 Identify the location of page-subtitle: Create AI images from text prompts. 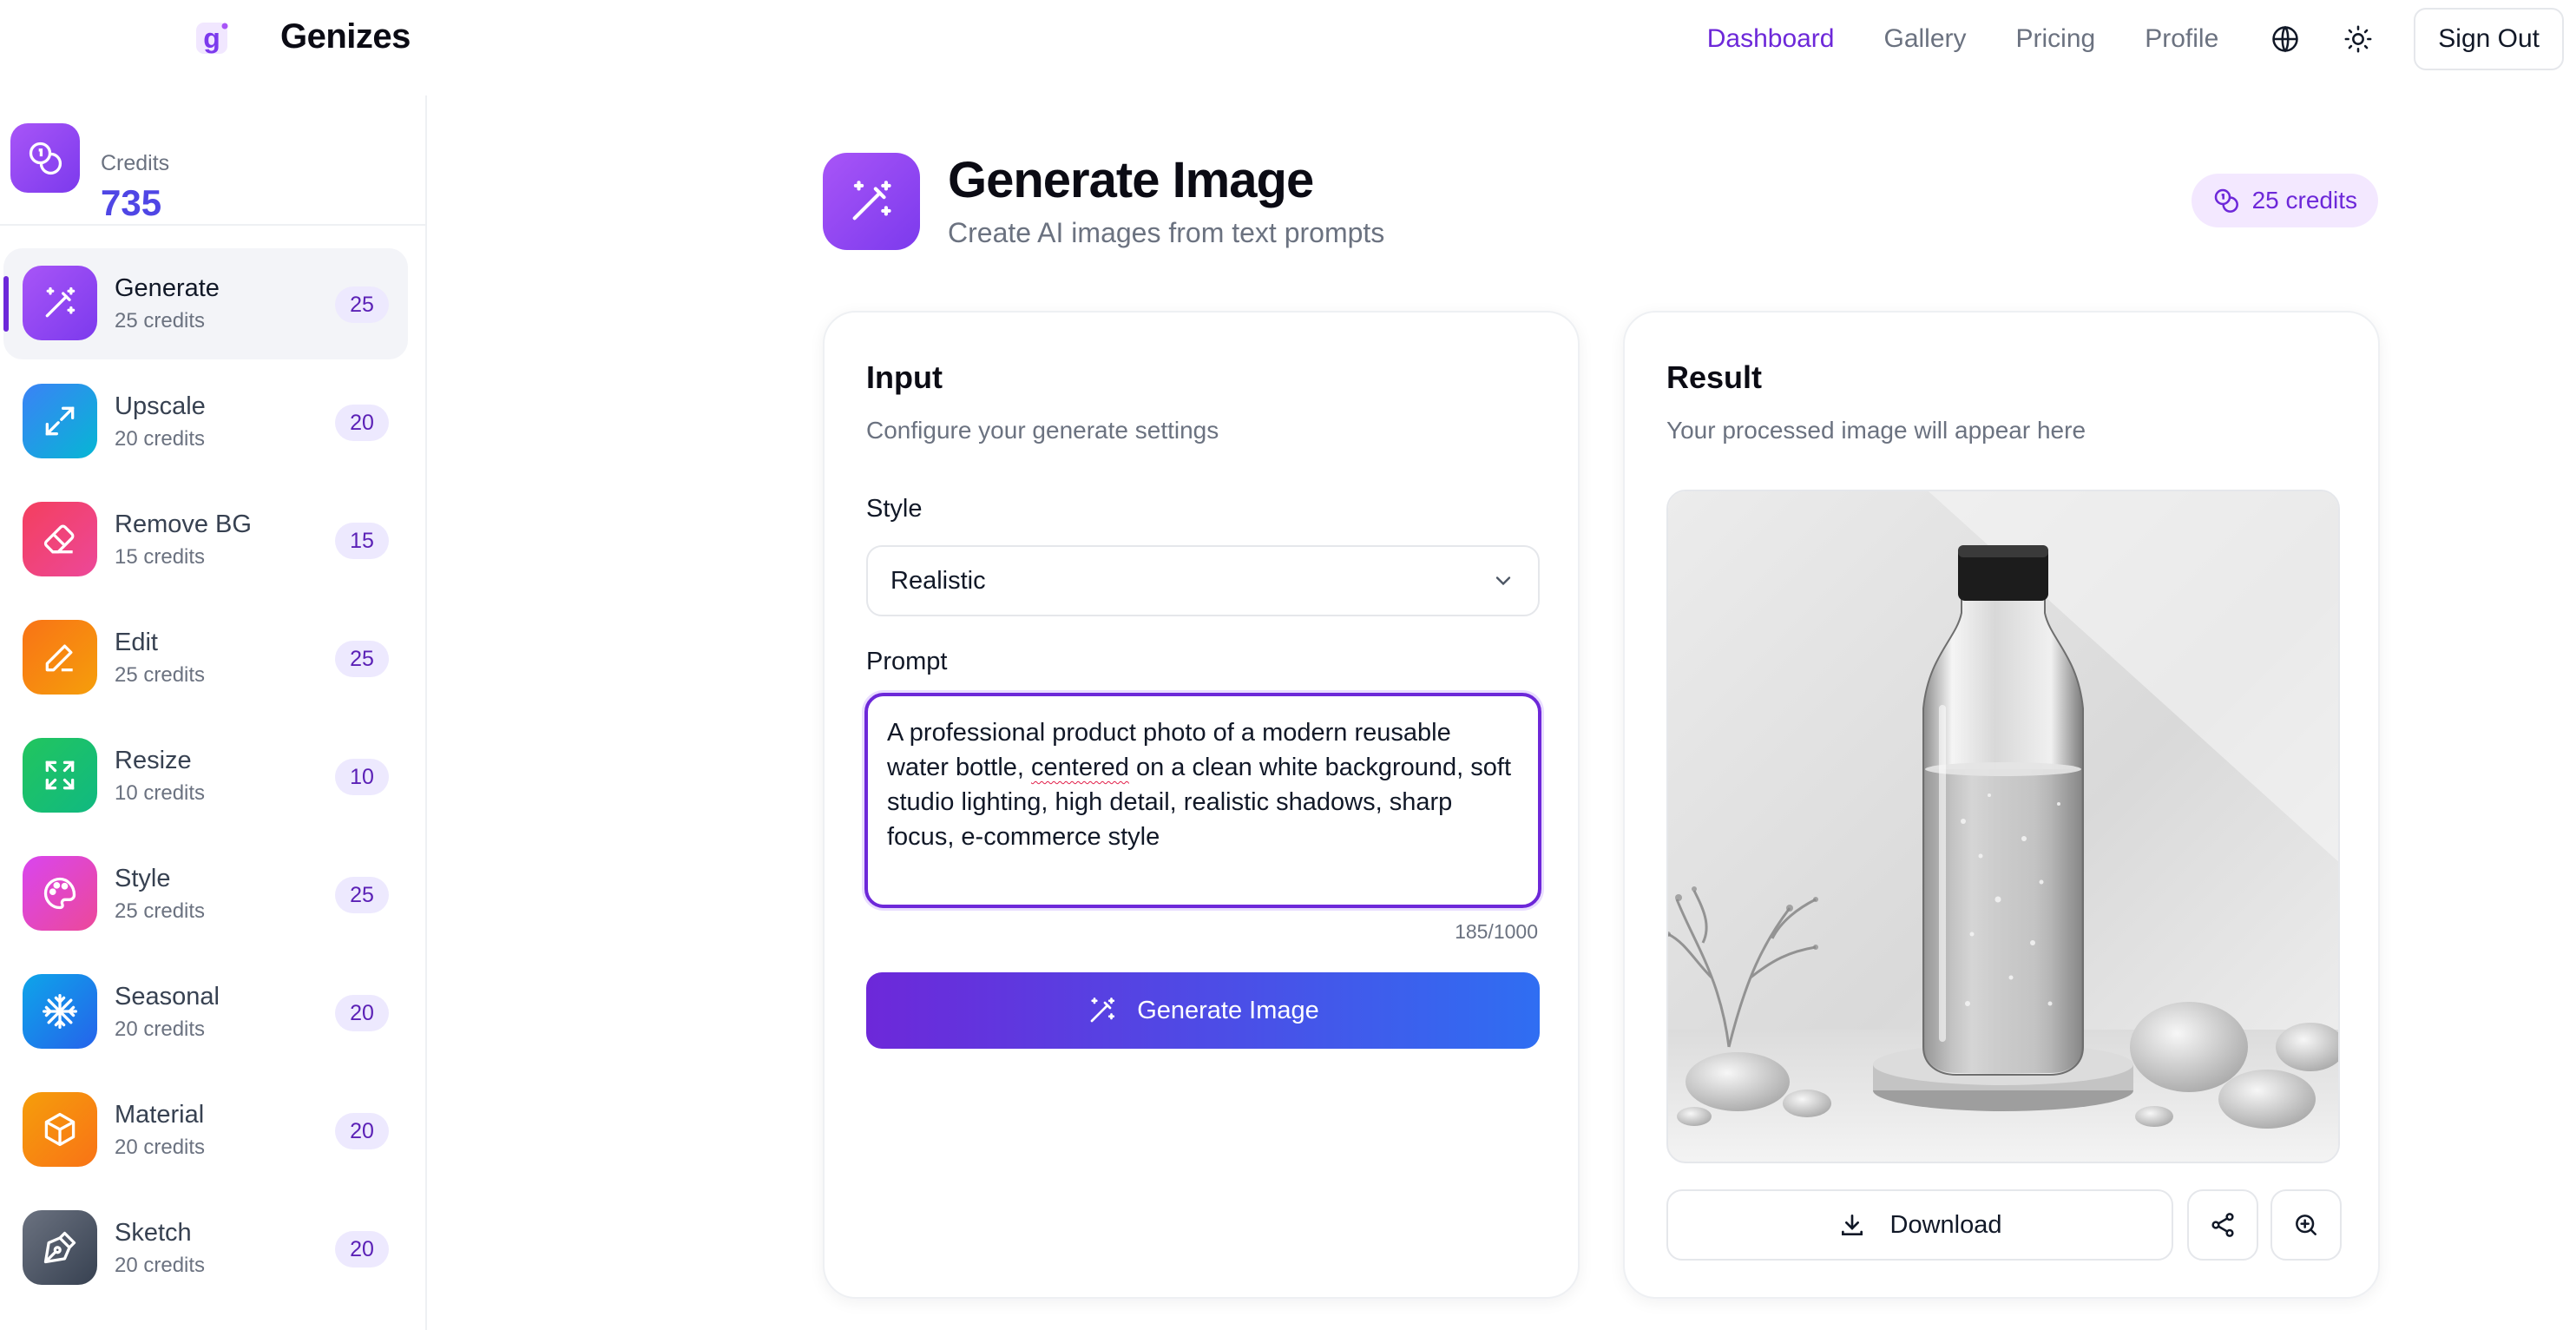
(1167, 232).